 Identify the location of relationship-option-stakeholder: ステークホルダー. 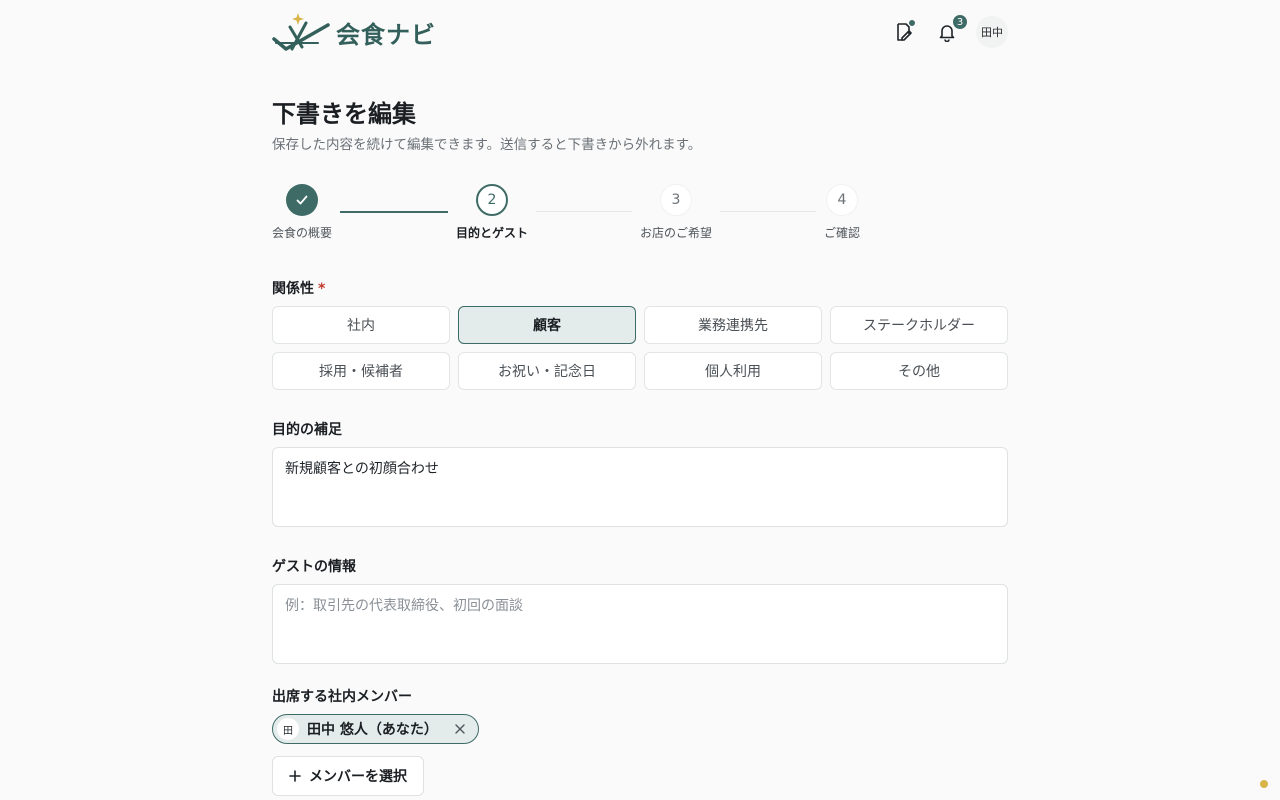
(919, 325).